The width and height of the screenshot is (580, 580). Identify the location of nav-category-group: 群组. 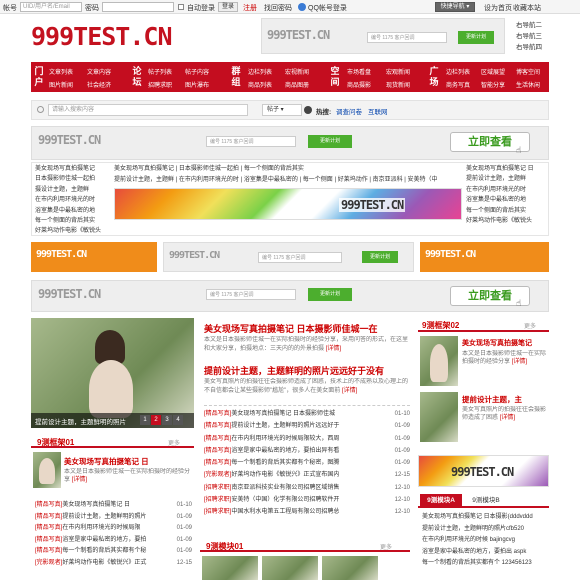
(236, 77).